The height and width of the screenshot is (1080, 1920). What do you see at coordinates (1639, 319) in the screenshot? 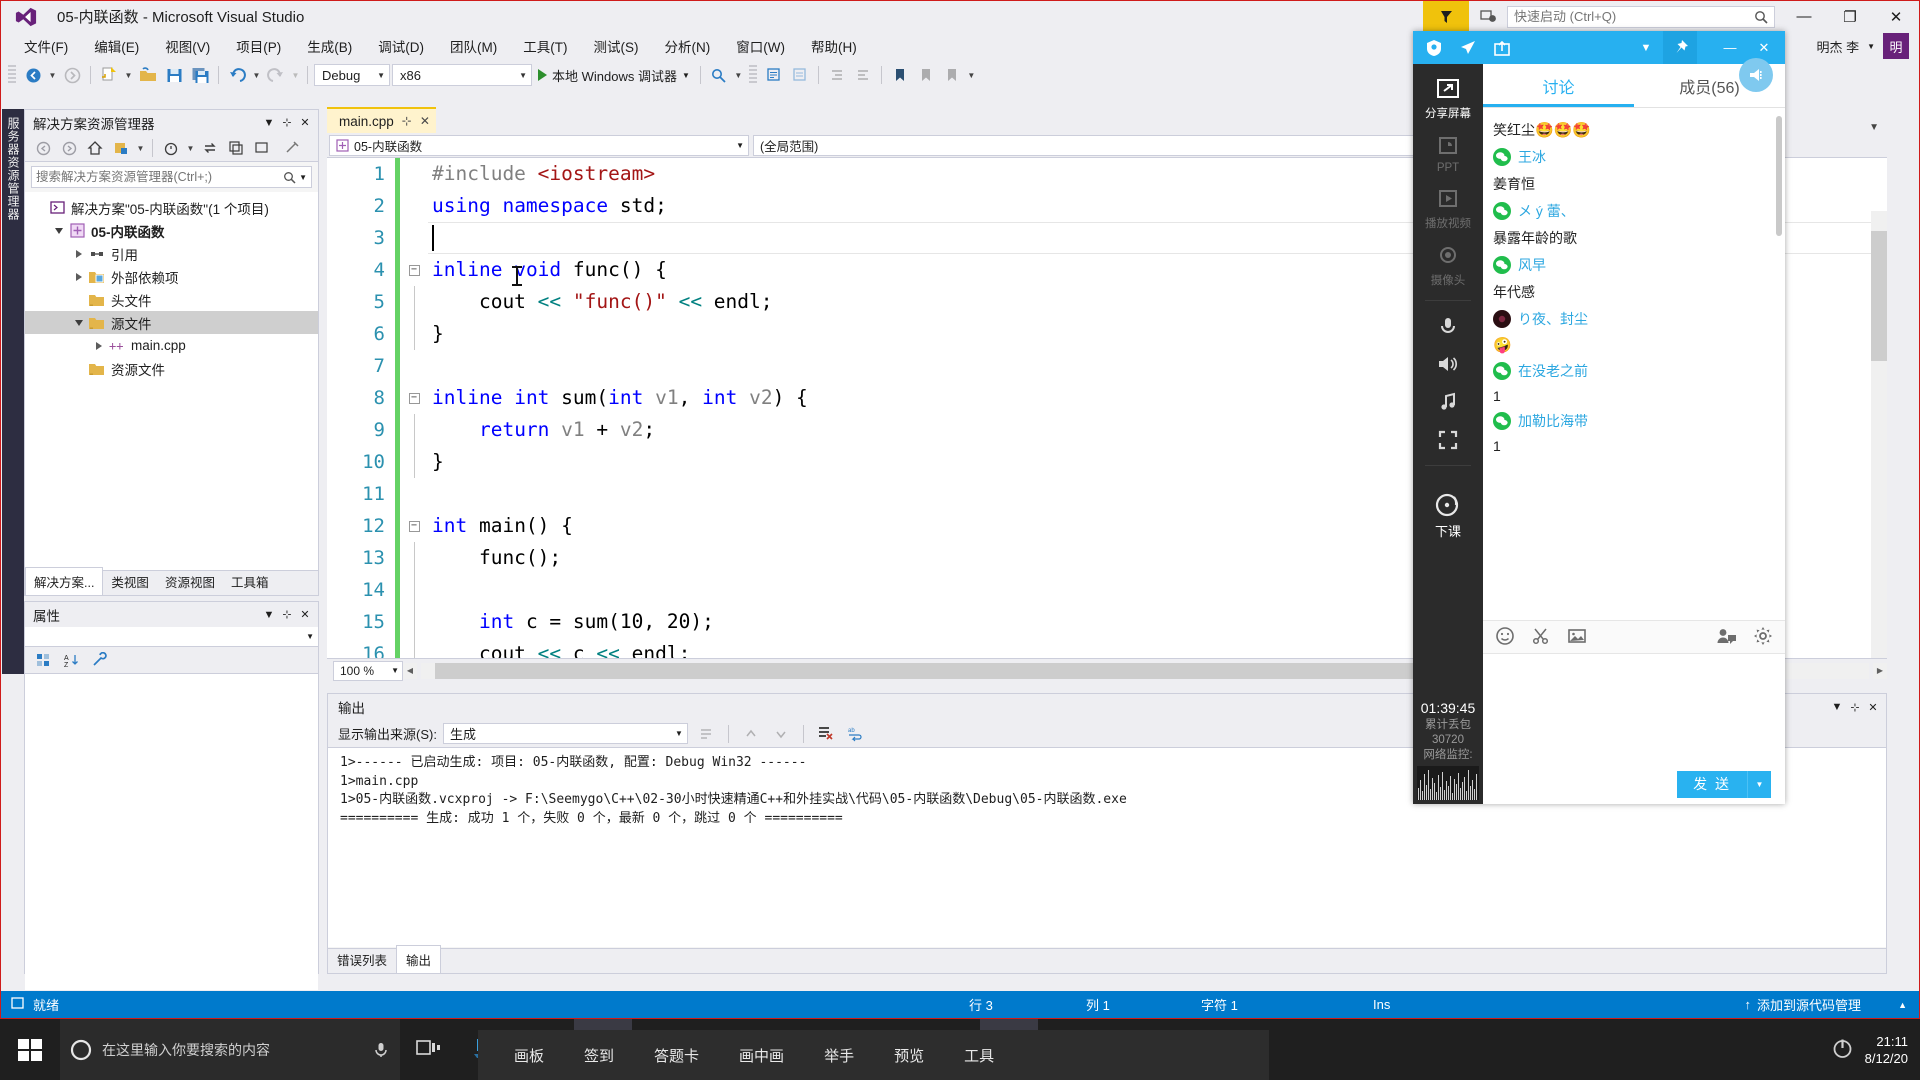
I see `chat-sender: り夜、封尘` at bounding box center [1639, 319].